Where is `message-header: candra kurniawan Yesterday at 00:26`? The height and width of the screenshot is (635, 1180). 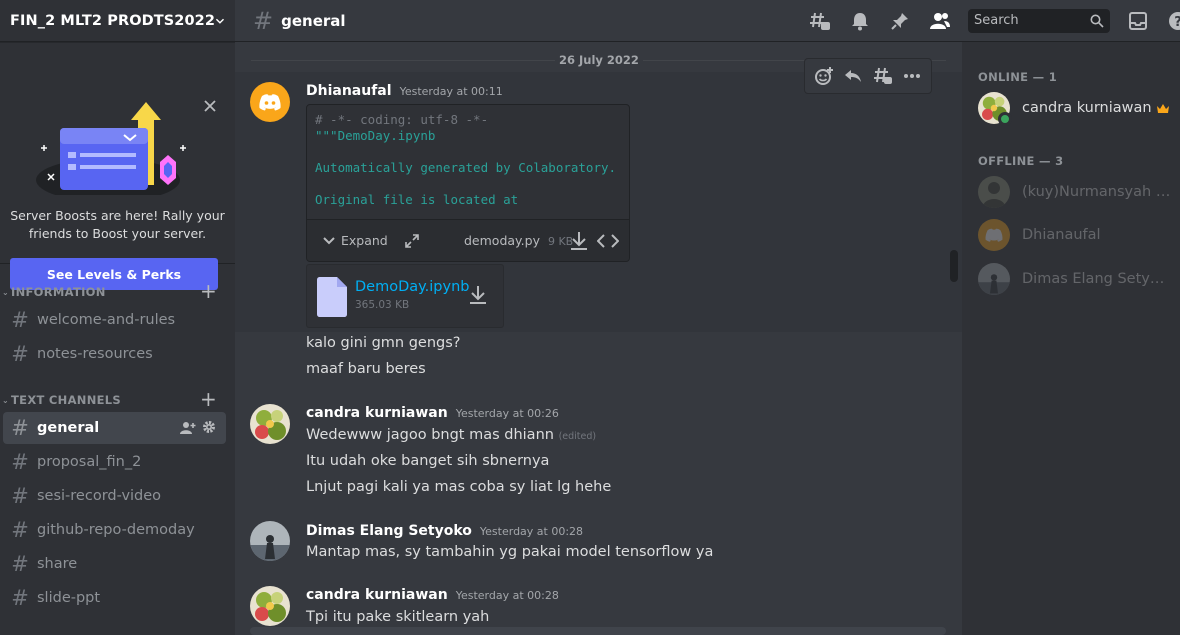 message-header: candra kurniawan Yesterday at 00:26 is located at coordinates (432, 413).